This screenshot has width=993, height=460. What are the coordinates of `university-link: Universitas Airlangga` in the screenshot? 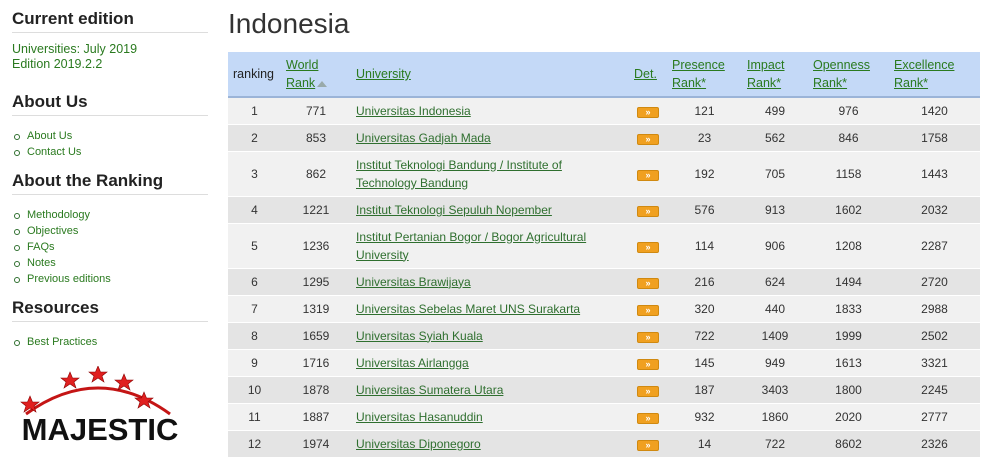 It's located at (412, 363).